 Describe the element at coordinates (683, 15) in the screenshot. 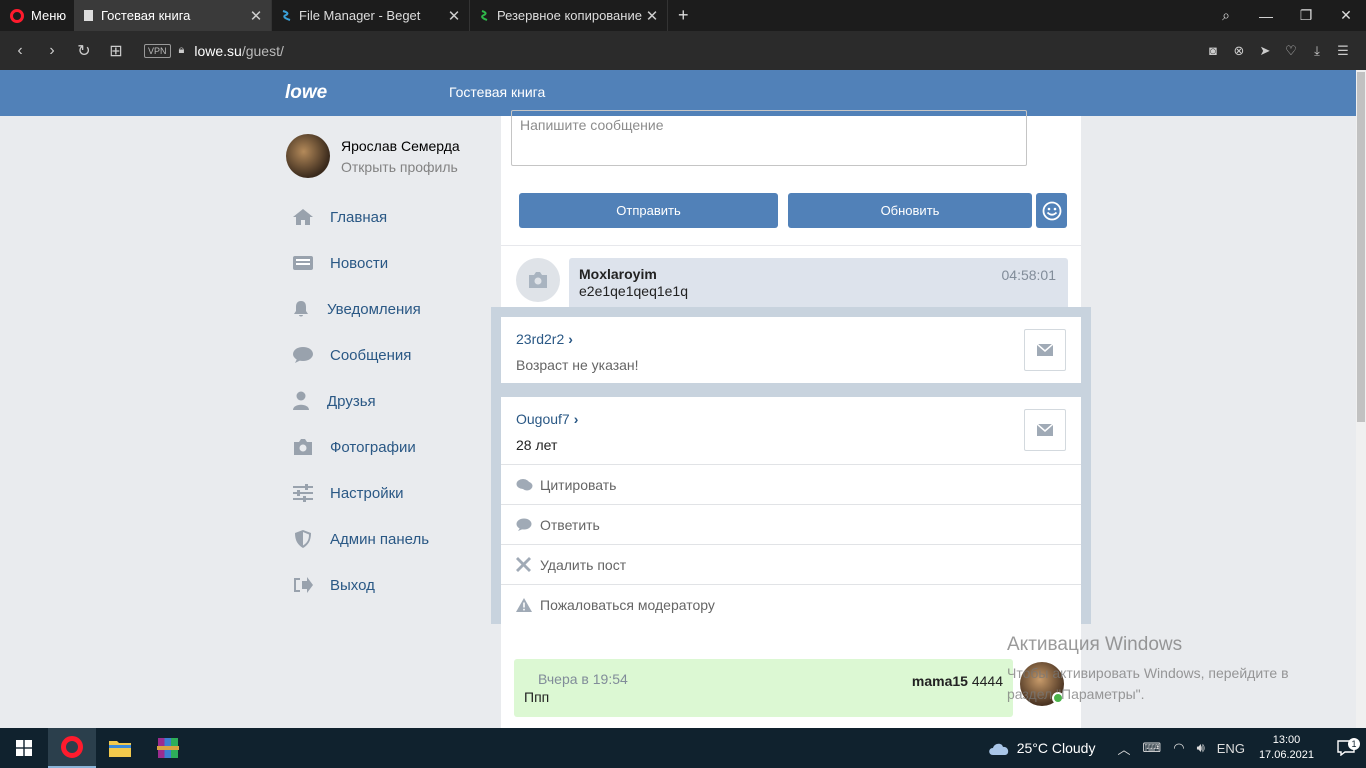

I see `new-tab-icon: +` at that location.